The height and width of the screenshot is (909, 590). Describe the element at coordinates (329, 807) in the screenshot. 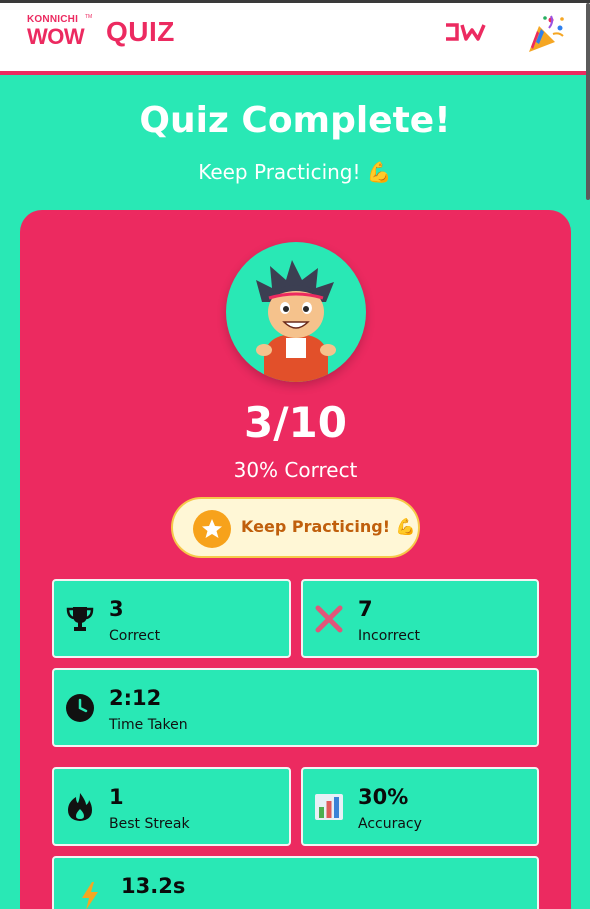

I see `bar-chart-icon` at that location.